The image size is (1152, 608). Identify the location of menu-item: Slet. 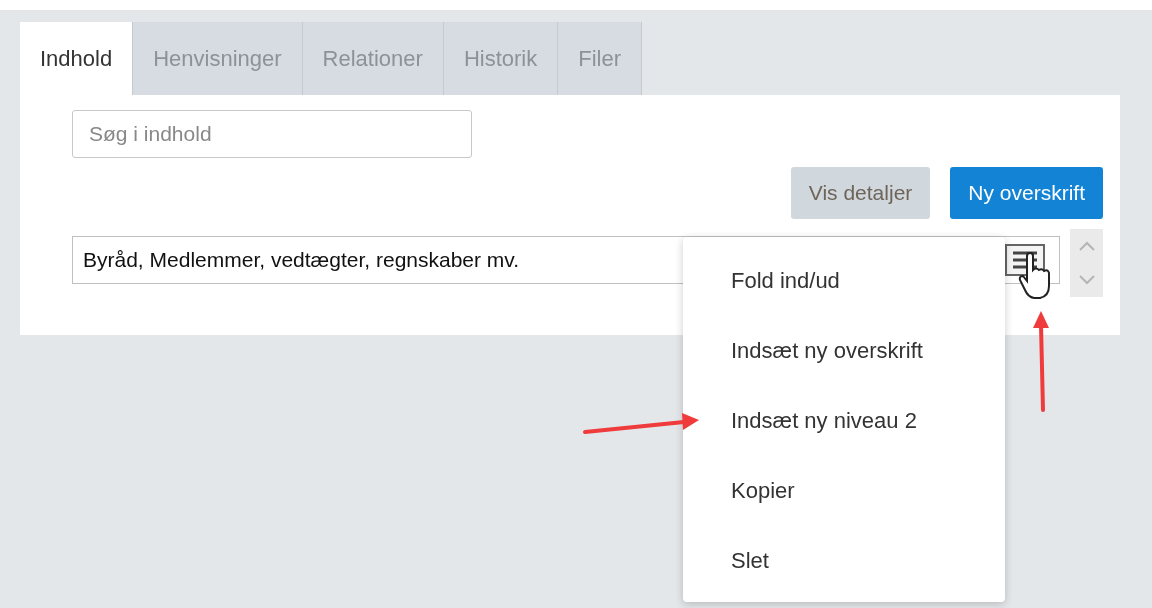
(844, 566).